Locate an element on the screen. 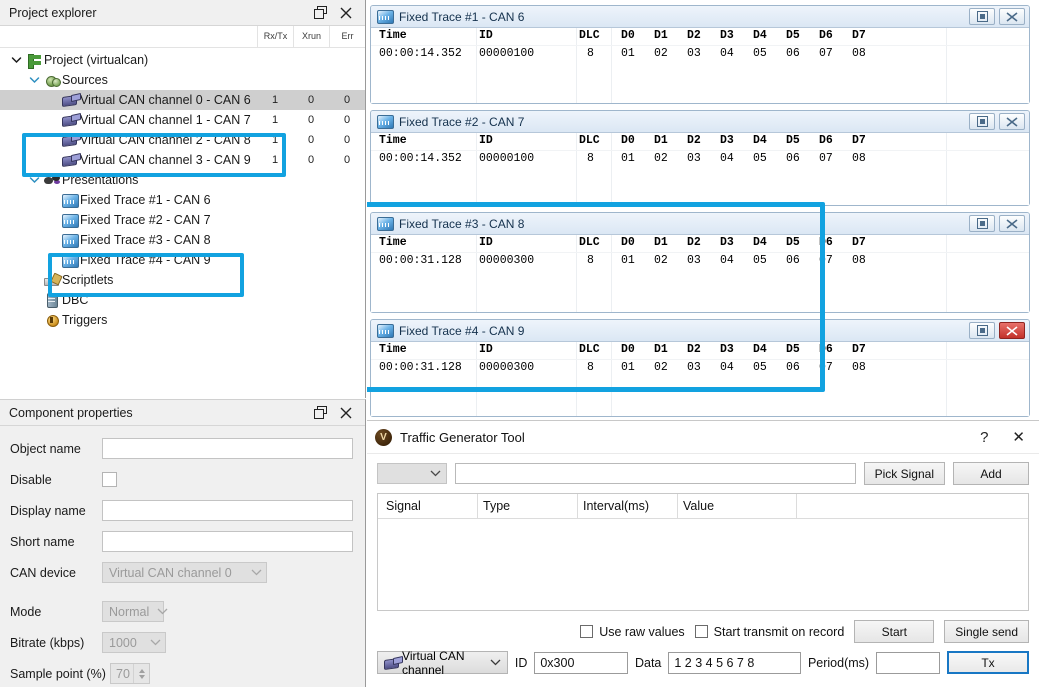  tree-item: Virtual CAN channel 3 - CAN 9 1 0 0 is located at coordinates (182, 160).